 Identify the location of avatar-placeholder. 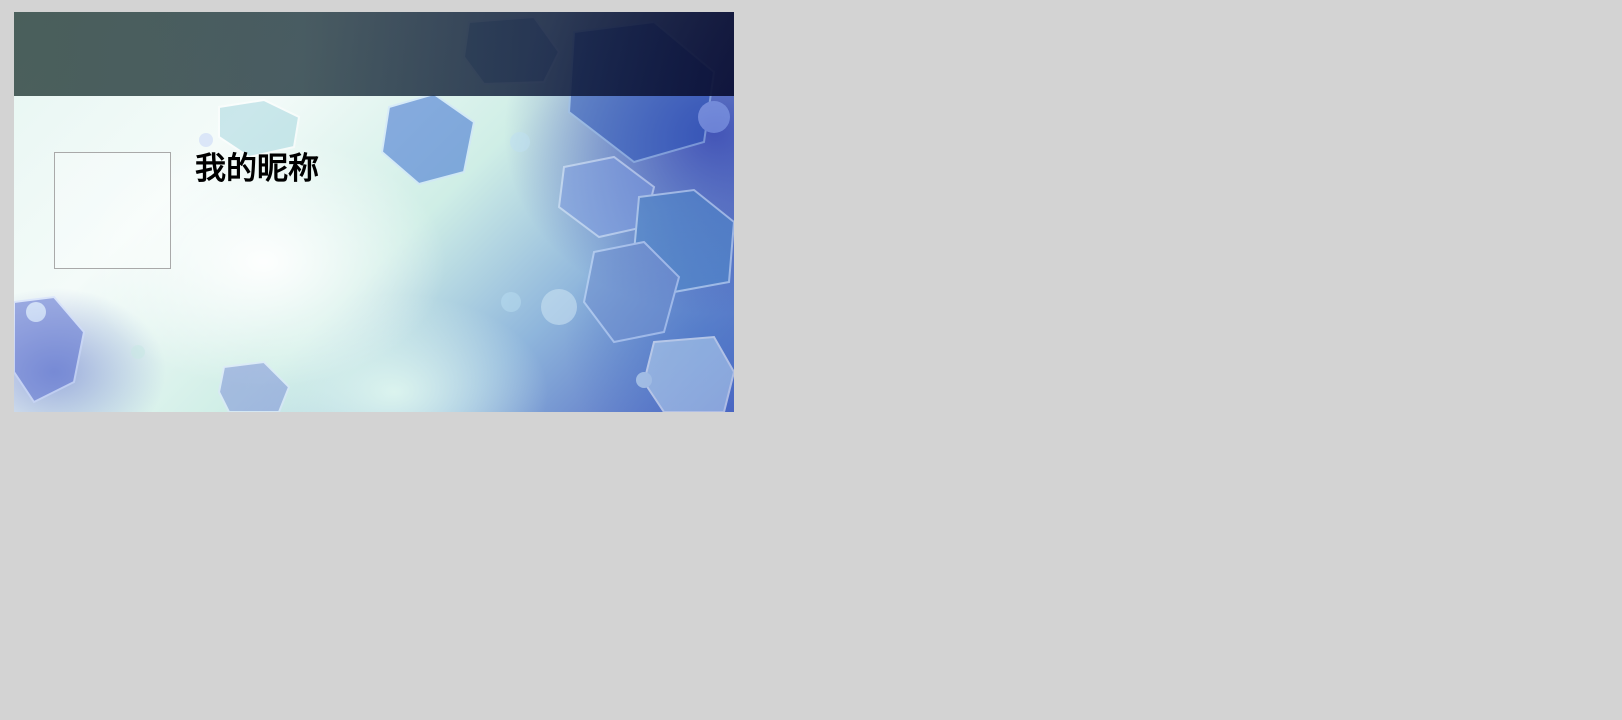
(112, 210).